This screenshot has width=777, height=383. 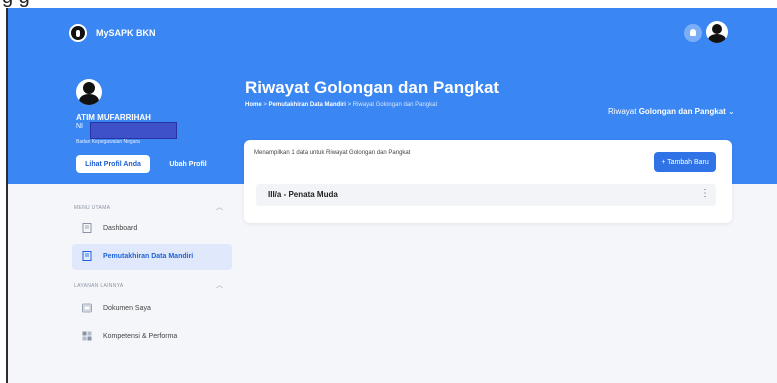 I want to click on sidebar-item-dokumen-saya: Dokumen Saya, so click(x=152, y=309).